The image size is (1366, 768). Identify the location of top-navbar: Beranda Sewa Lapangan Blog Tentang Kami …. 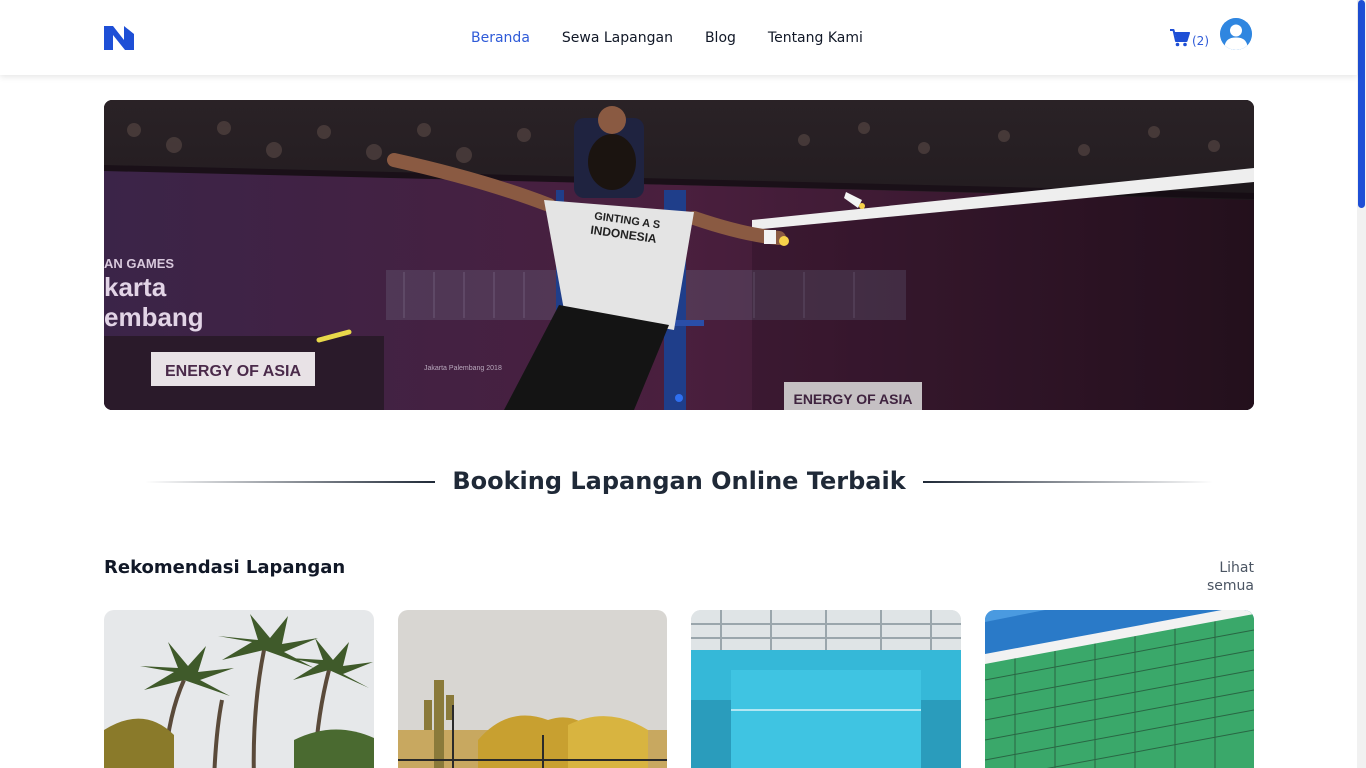
(678, 37).